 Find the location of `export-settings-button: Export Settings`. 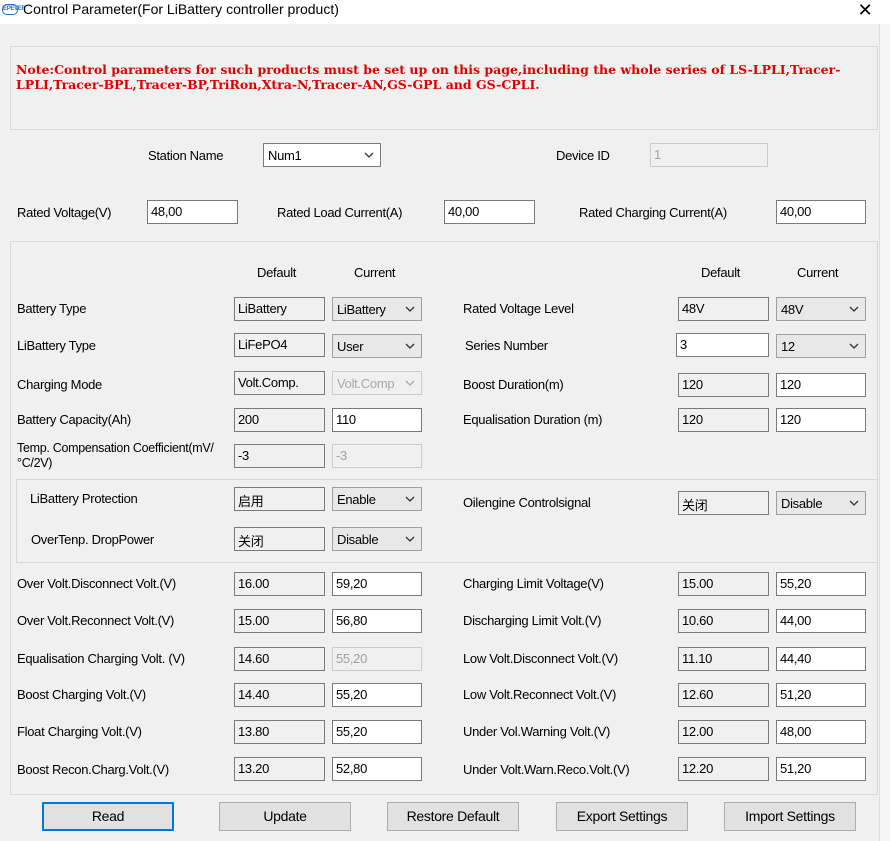

export-settings-button: Export Settings is located at coordinates (622, 816).